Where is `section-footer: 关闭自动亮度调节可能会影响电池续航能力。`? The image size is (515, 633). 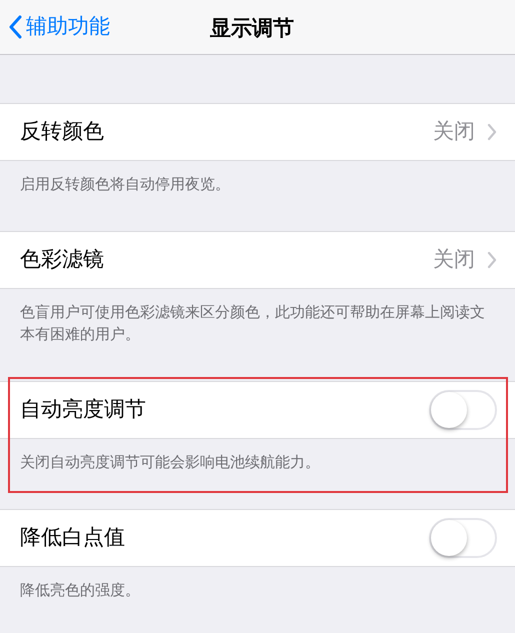 section-footer: 关闭自动亮度调节可能会影响电池续航能力。 is located at coordinates (257, 462).